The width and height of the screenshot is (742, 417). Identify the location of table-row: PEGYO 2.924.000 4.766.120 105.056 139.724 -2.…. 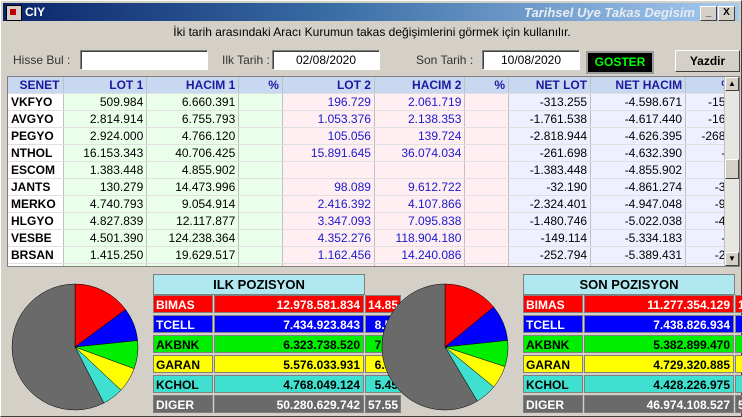
(372, 136).